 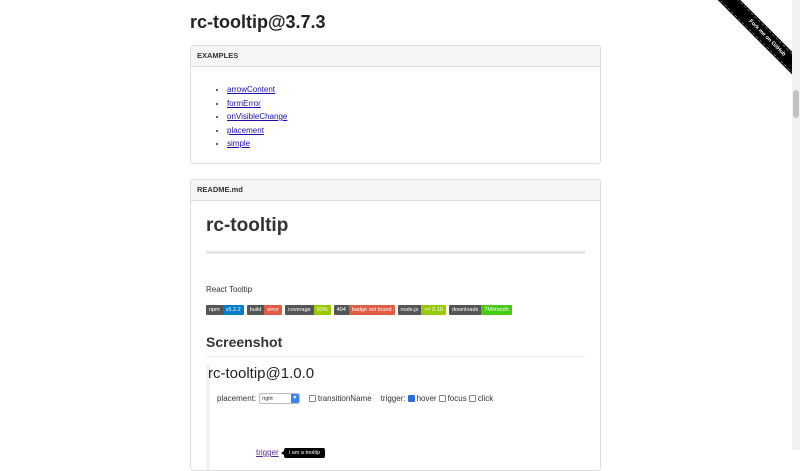 I want to click on badge-key: npm, so click(x=214, y=310).